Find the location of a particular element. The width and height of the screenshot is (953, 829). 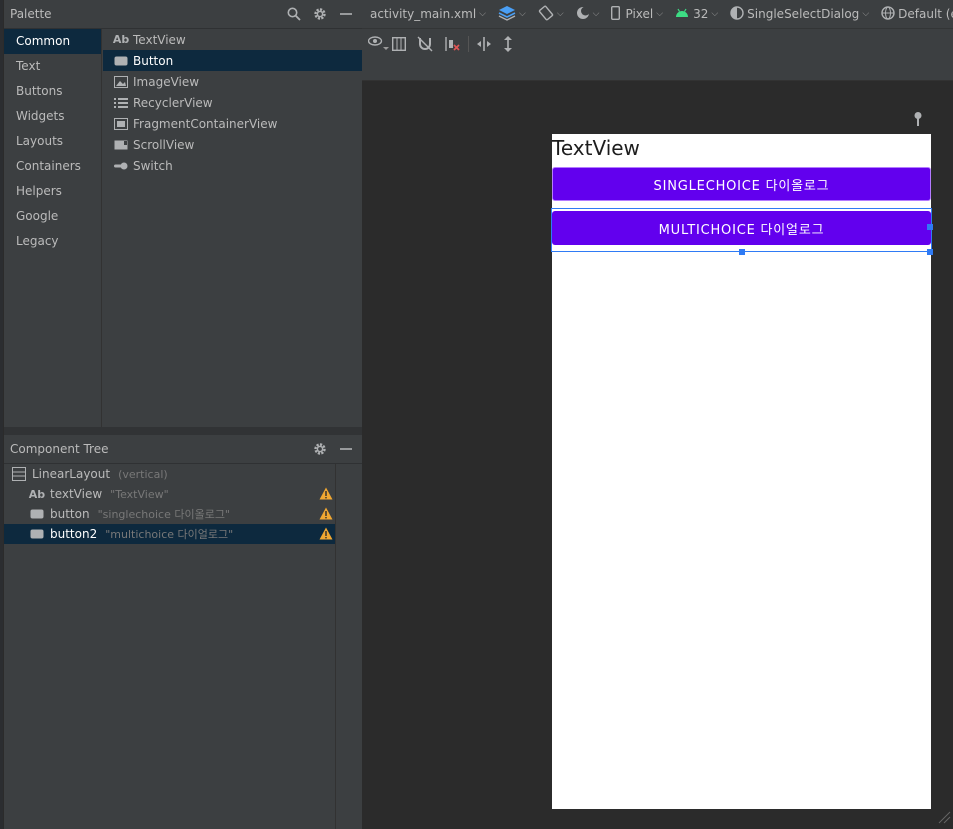

scroll-icon is located at coordinates (121, 145).